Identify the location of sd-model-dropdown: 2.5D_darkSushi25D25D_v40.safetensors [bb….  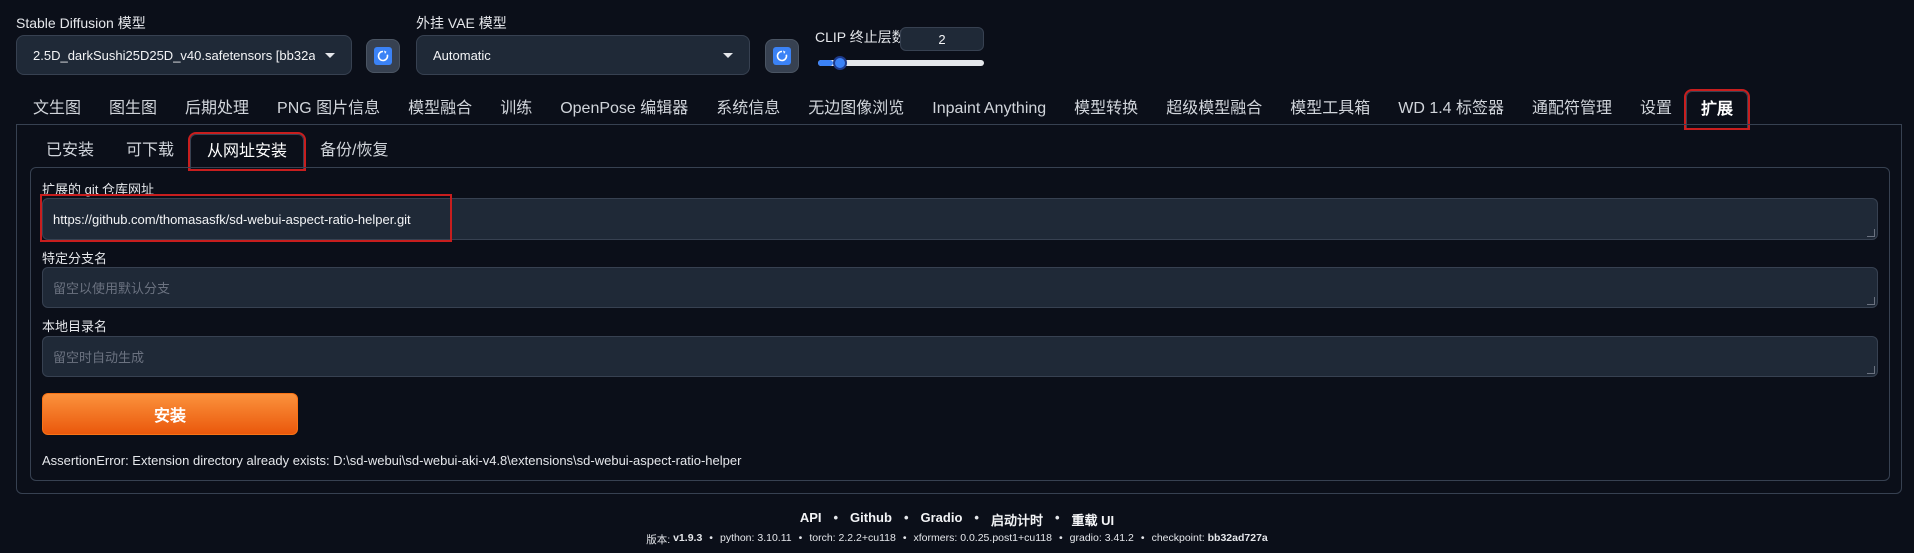
(184, 55).